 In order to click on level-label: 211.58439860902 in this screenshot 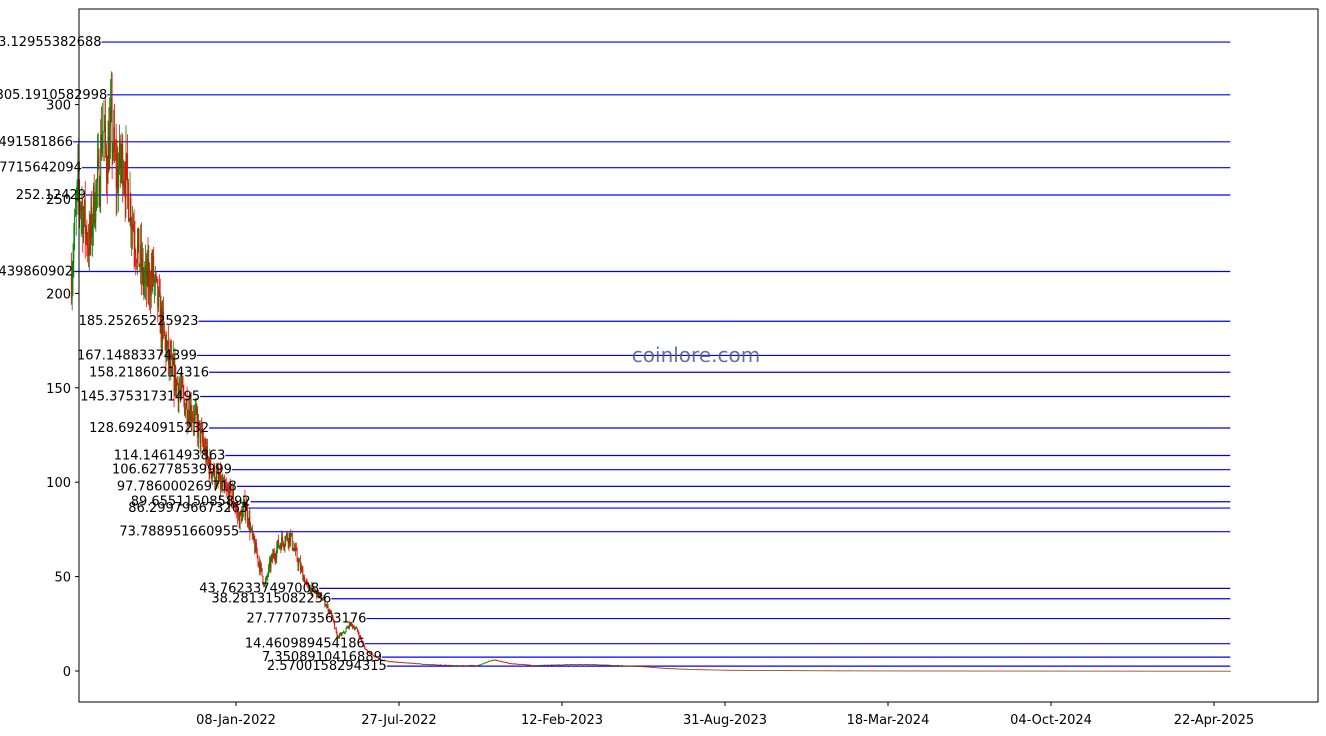, I will do `click(36, 272)`.